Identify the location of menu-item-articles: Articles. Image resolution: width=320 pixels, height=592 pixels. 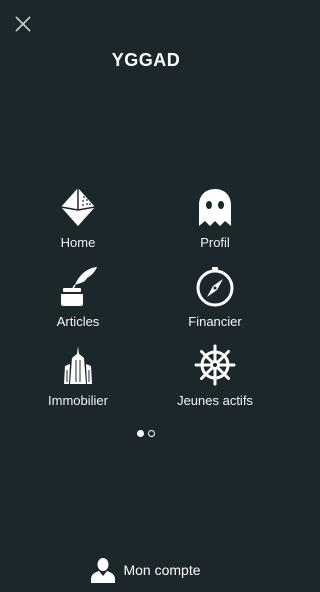
(78, 297).